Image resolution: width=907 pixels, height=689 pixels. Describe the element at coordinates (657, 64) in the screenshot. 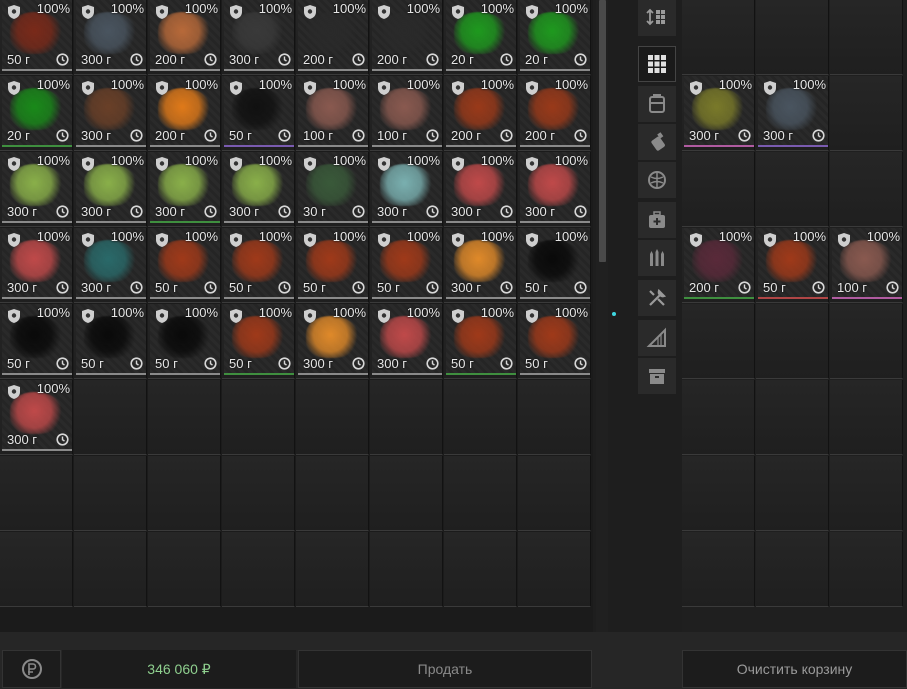

I see `grid-filter-button` at that location.